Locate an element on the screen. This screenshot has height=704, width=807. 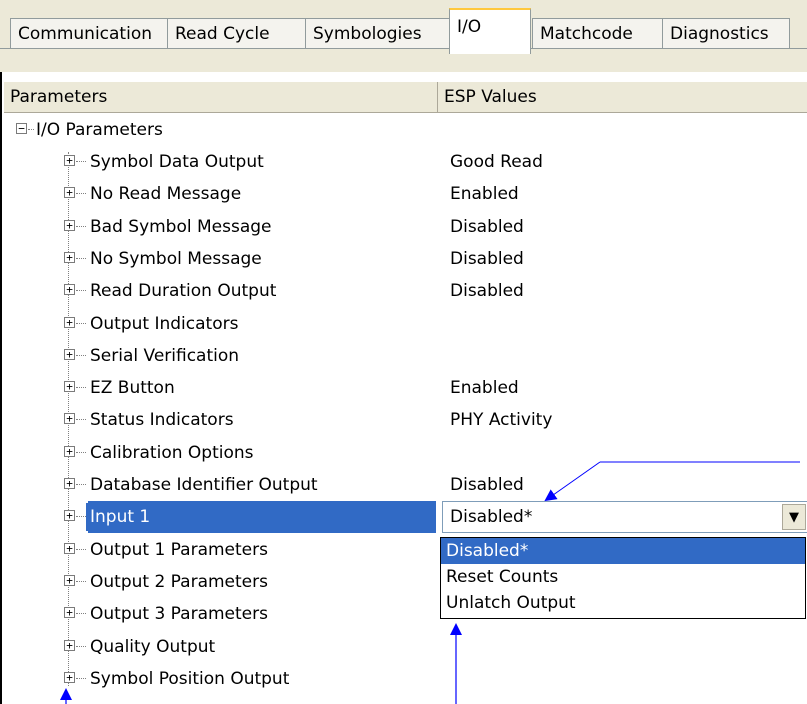
tree-row-read-duration-output: + Read Duration Output Disabled is located at coordinates (405, 292).